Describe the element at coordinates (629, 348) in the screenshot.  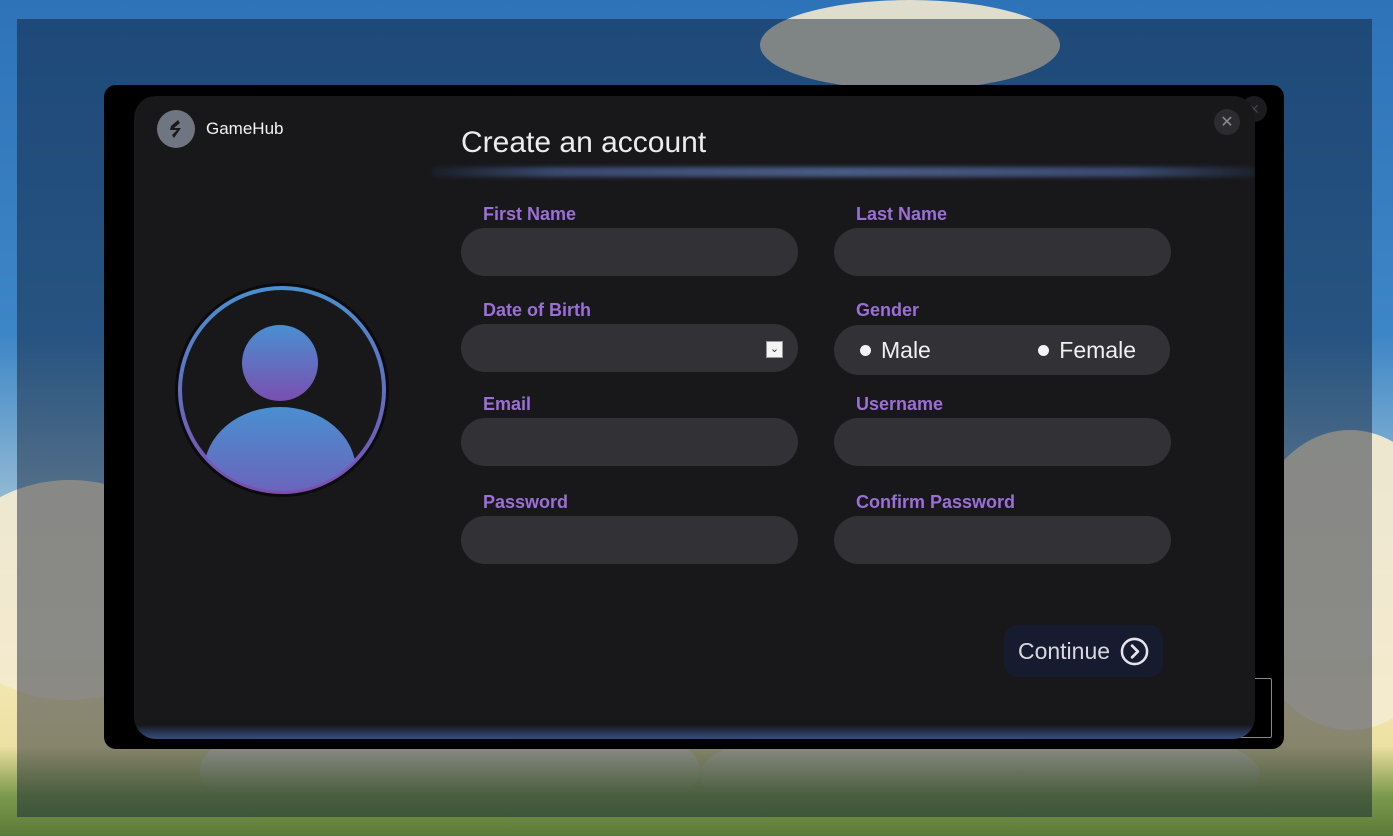
I see `dob-field: ⌄` at that location.